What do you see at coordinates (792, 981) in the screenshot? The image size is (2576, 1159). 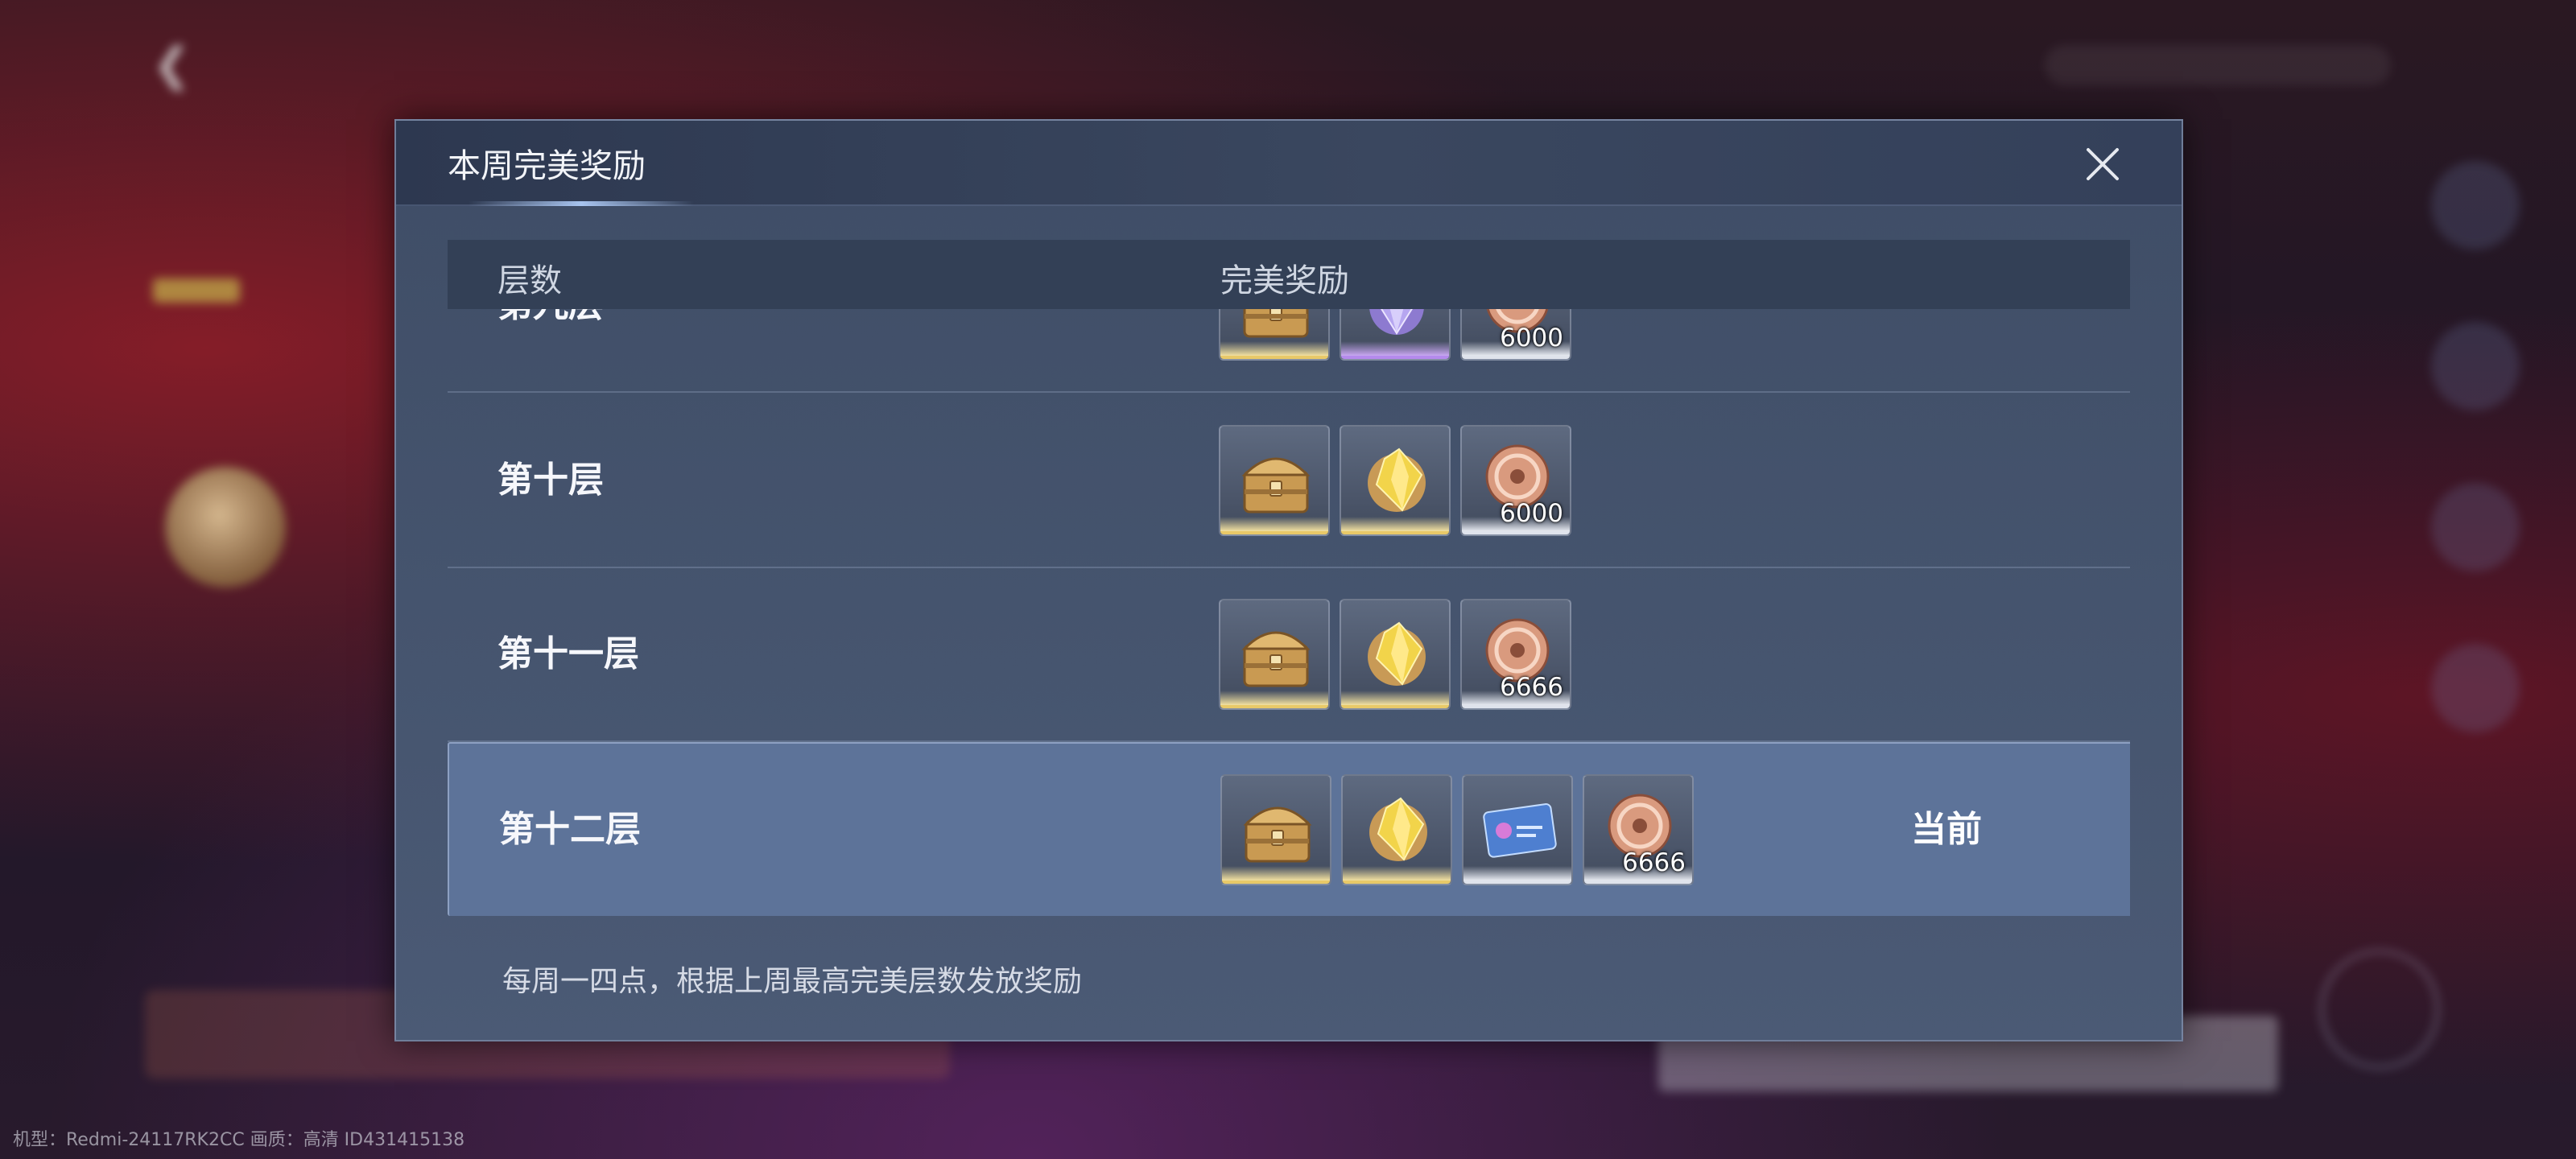 I see `footer-note: 每周一四点，根据上周最高完美层数发放奖励` at bounding box center [792, 981].